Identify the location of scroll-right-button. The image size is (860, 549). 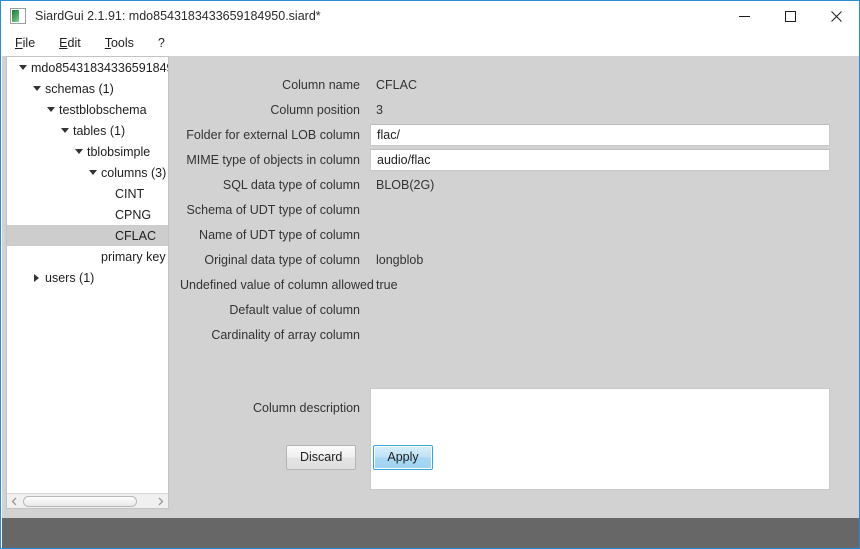
(160, 501).